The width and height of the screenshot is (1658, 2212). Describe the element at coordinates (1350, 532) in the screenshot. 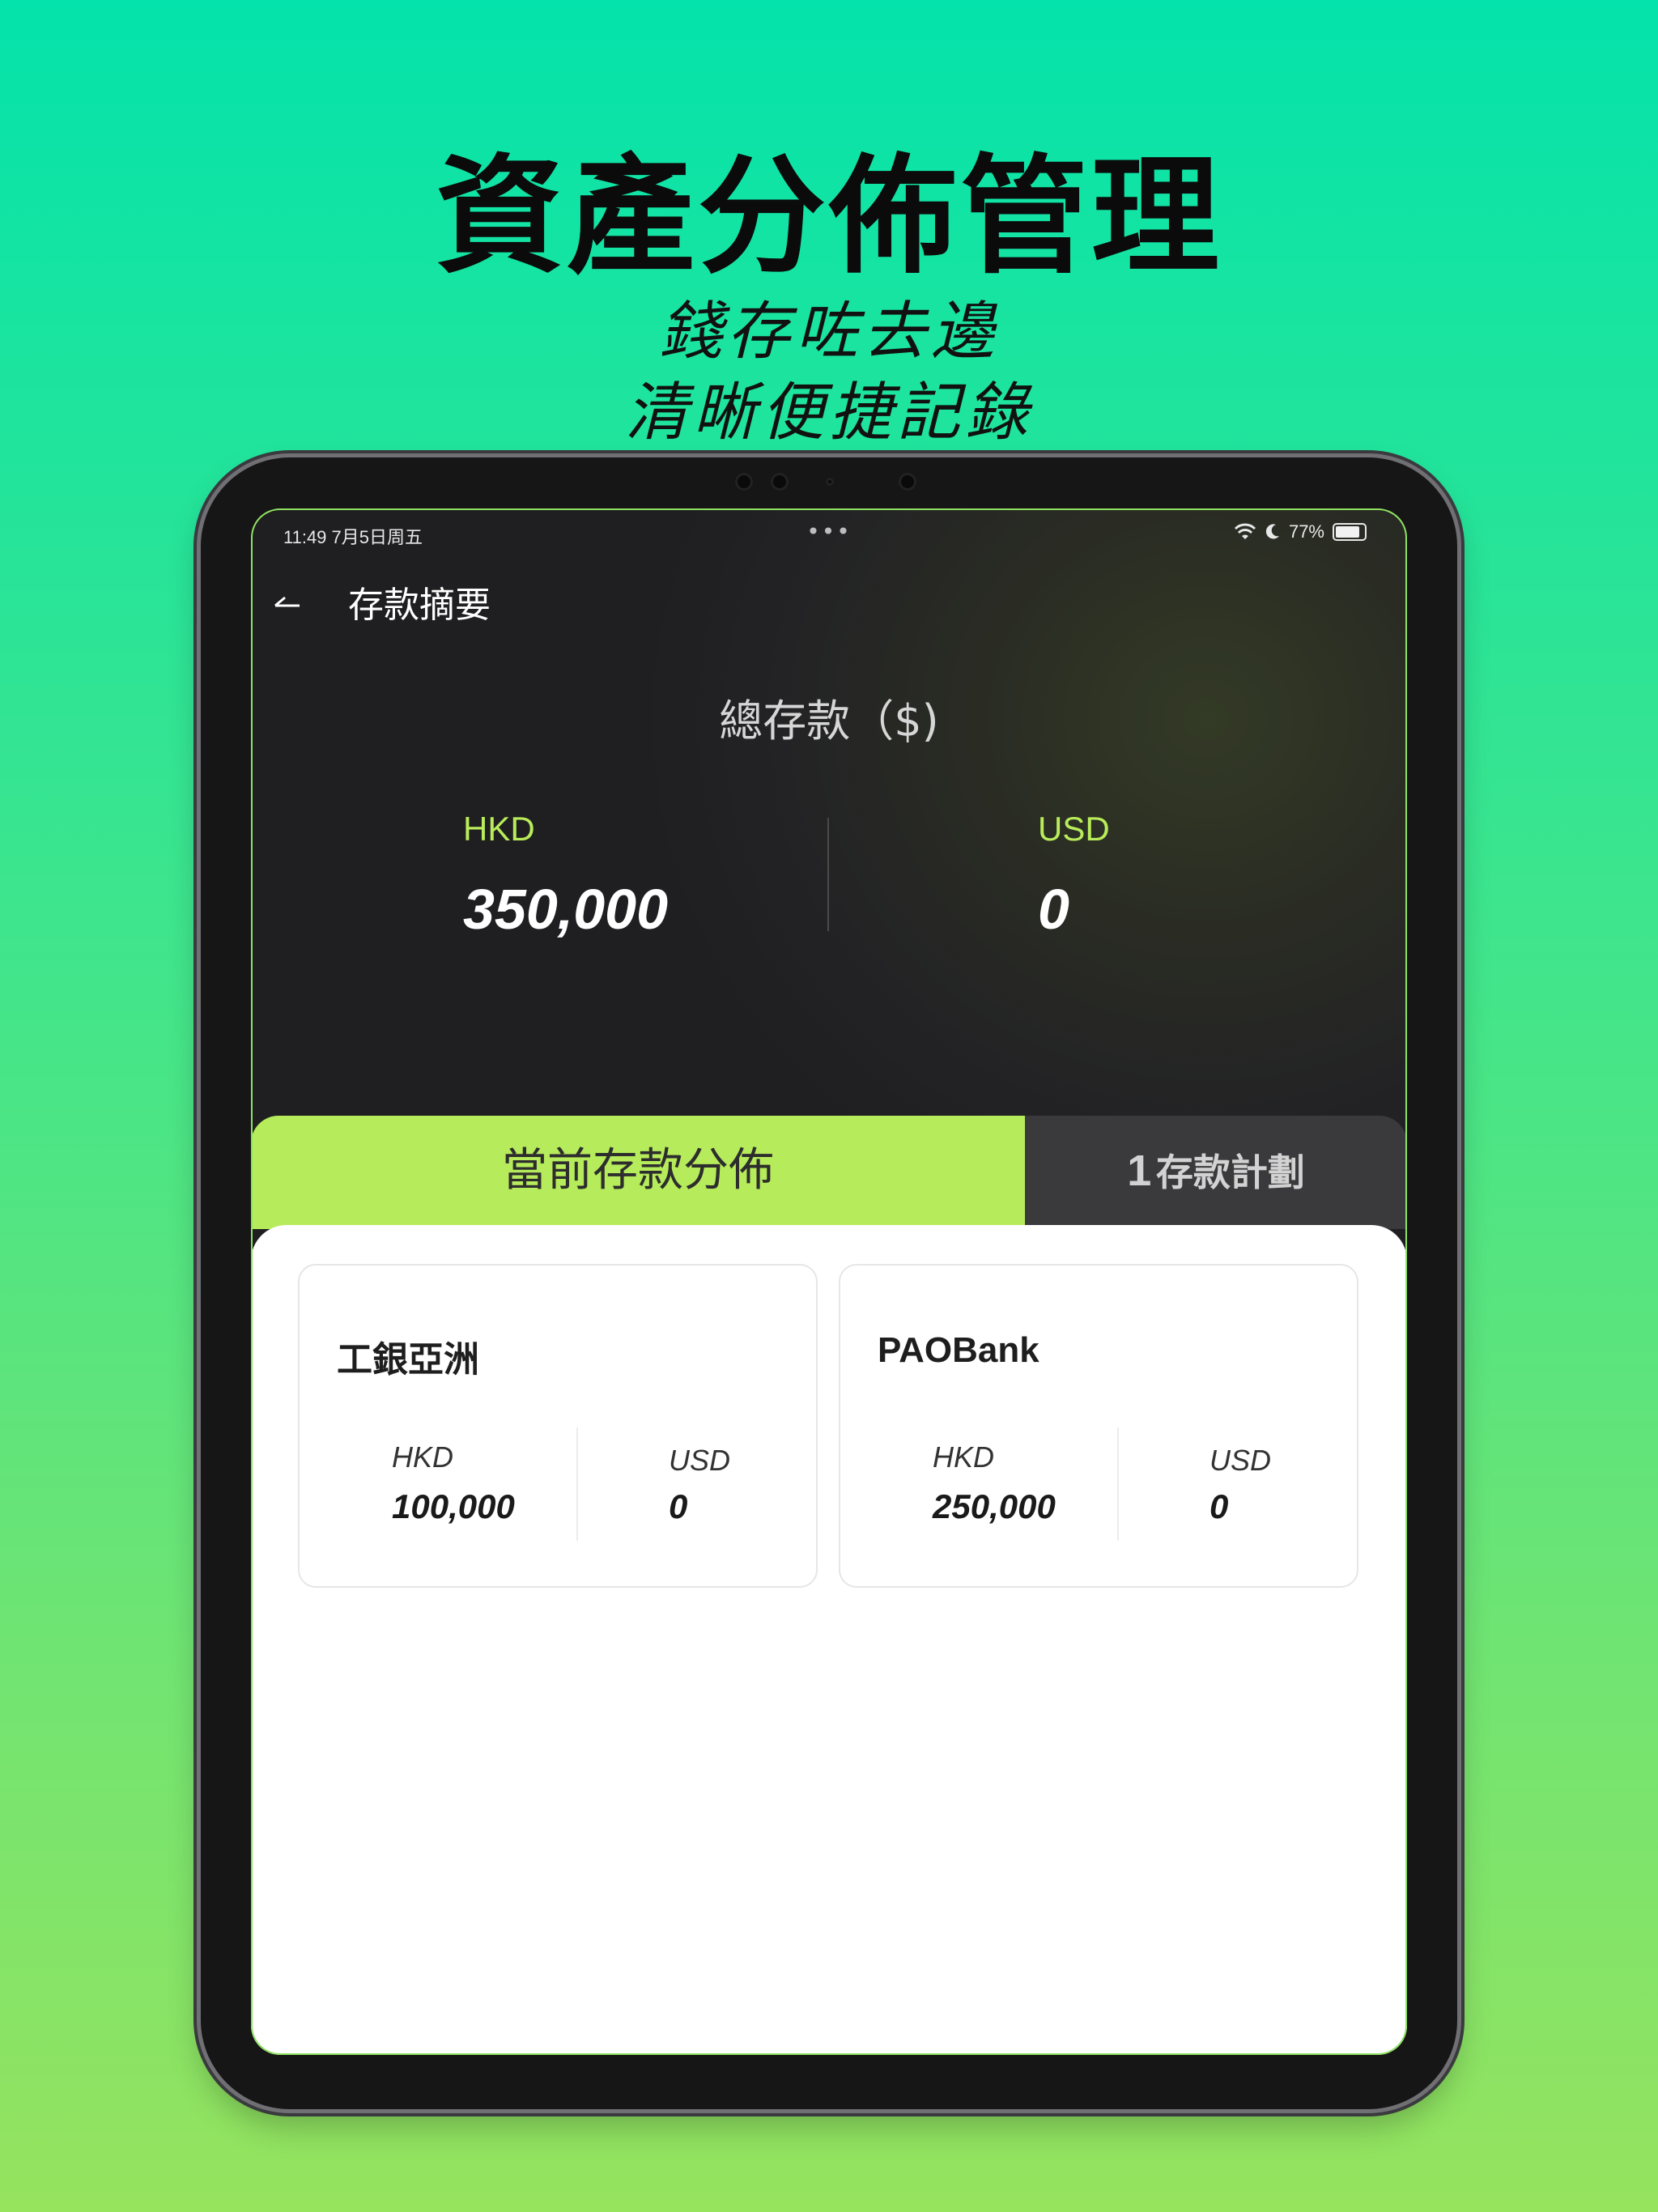

I see `battery-icon` at that location.